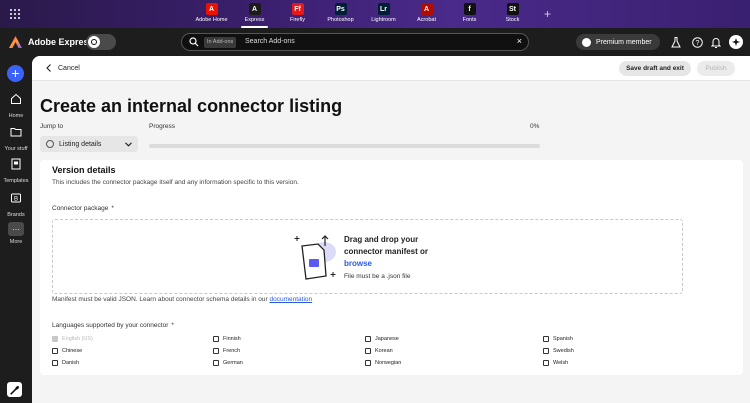 The width and height of the screenshot is (750, 403). Describe the element at coordinates (555, 363) in the screenshot. I see `language-checkbox-welsh: Welsh` at that location.